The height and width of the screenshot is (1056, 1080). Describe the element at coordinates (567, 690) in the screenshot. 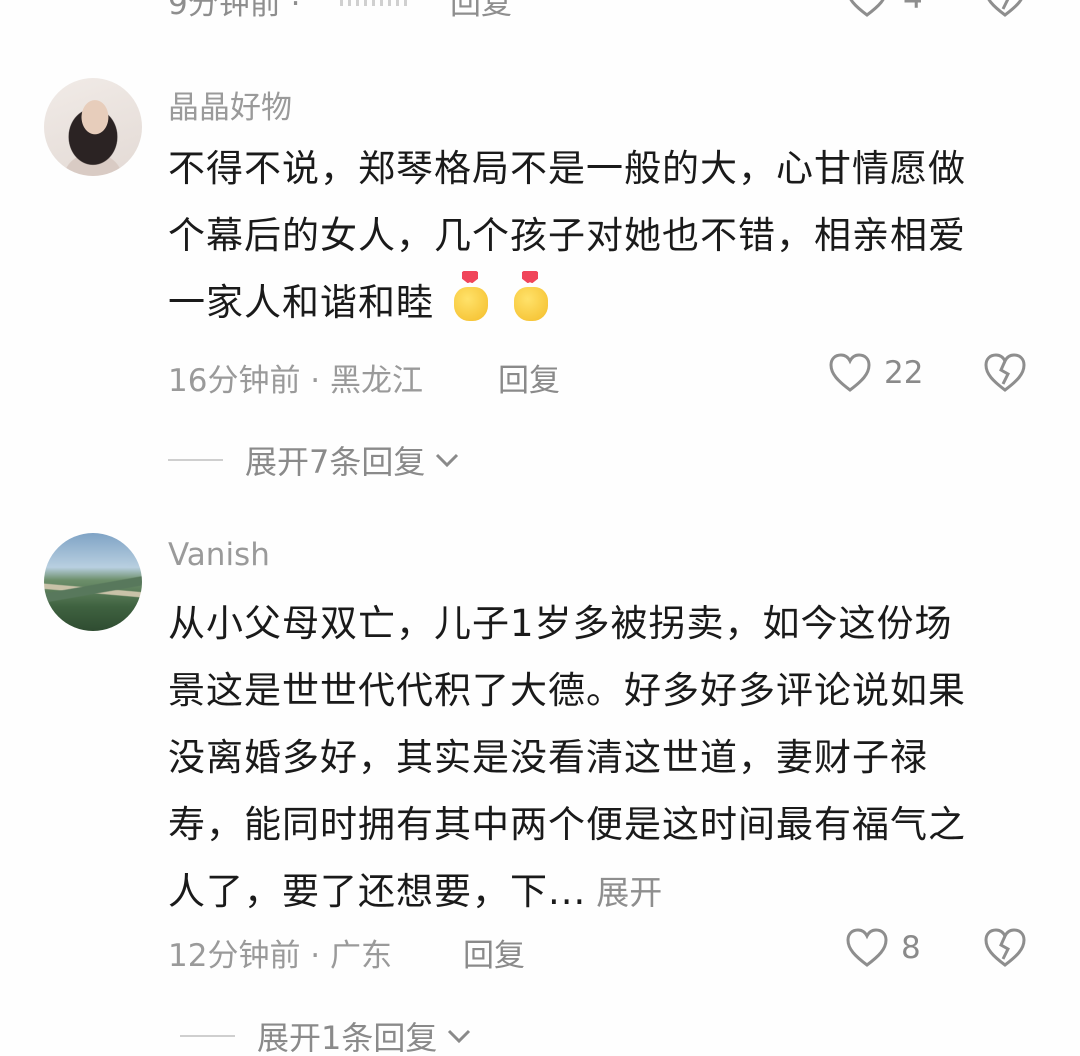

I see `comment-line: 景这是世世代代积了大德。好多好多评论说如果` at that location.